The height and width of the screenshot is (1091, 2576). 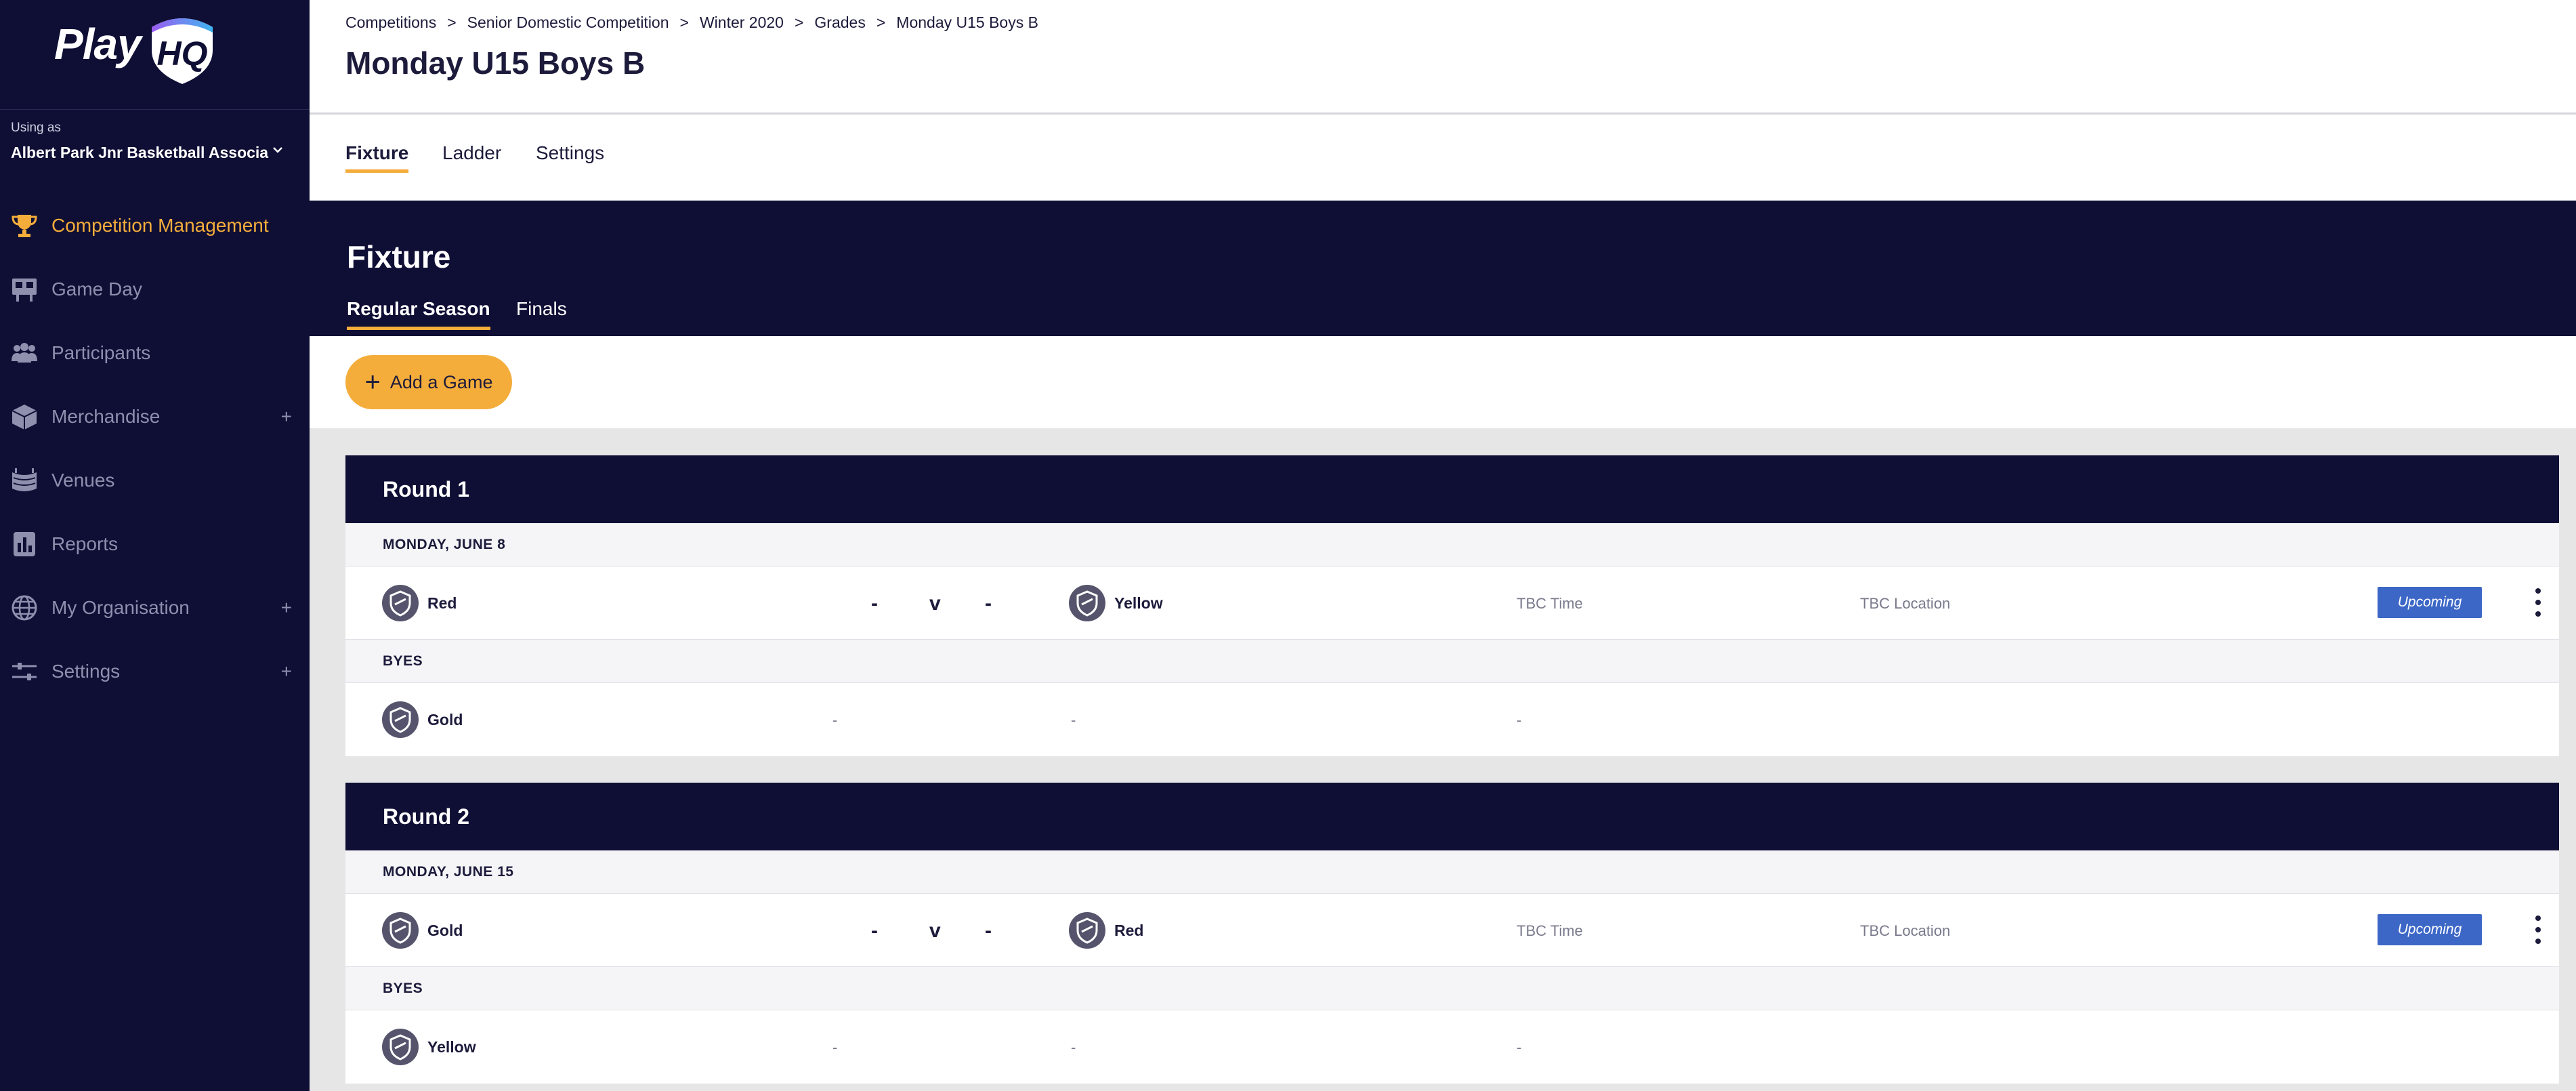 What do you see at coordinates (1550, 603) in the screenshot?
I see `game-time: TBC Time` at bounding box center [1550, 603].